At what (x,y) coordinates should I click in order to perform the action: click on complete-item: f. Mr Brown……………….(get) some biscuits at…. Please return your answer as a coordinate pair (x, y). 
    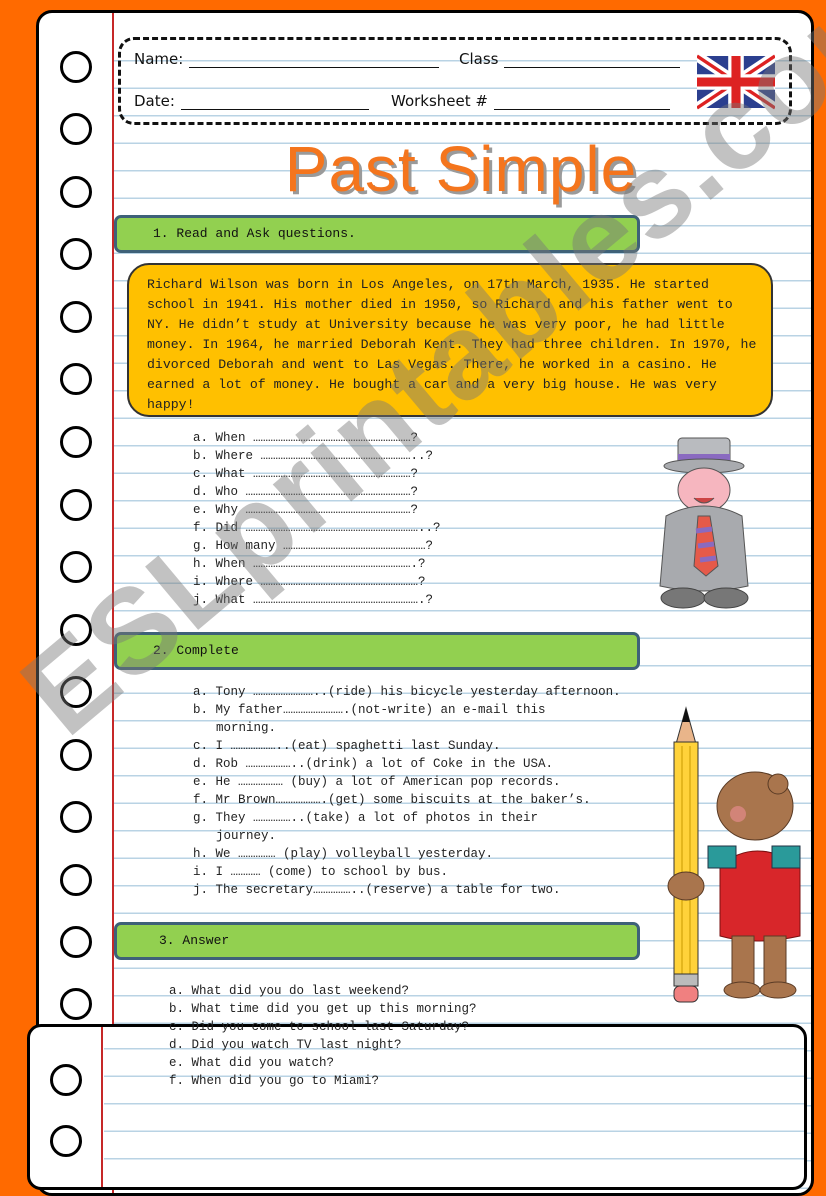
    Looking at the image, I should click on (407, 800).